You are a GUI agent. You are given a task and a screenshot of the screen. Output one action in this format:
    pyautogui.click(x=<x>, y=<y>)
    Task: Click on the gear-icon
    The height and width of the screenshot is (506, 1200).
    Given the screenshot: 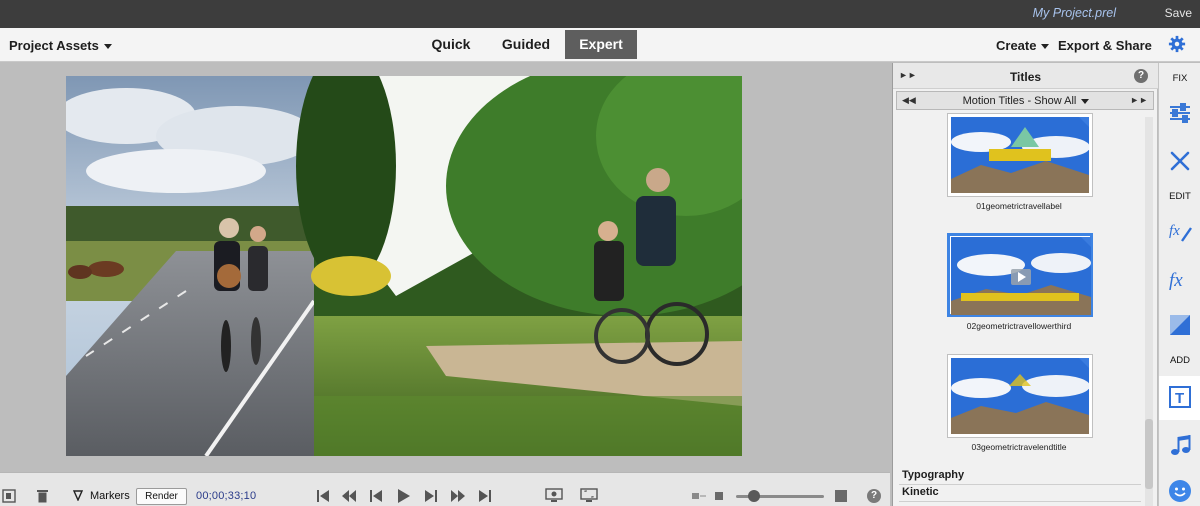 What is the action you would take?
    pyautogui.click(x=1177, y=44)
    